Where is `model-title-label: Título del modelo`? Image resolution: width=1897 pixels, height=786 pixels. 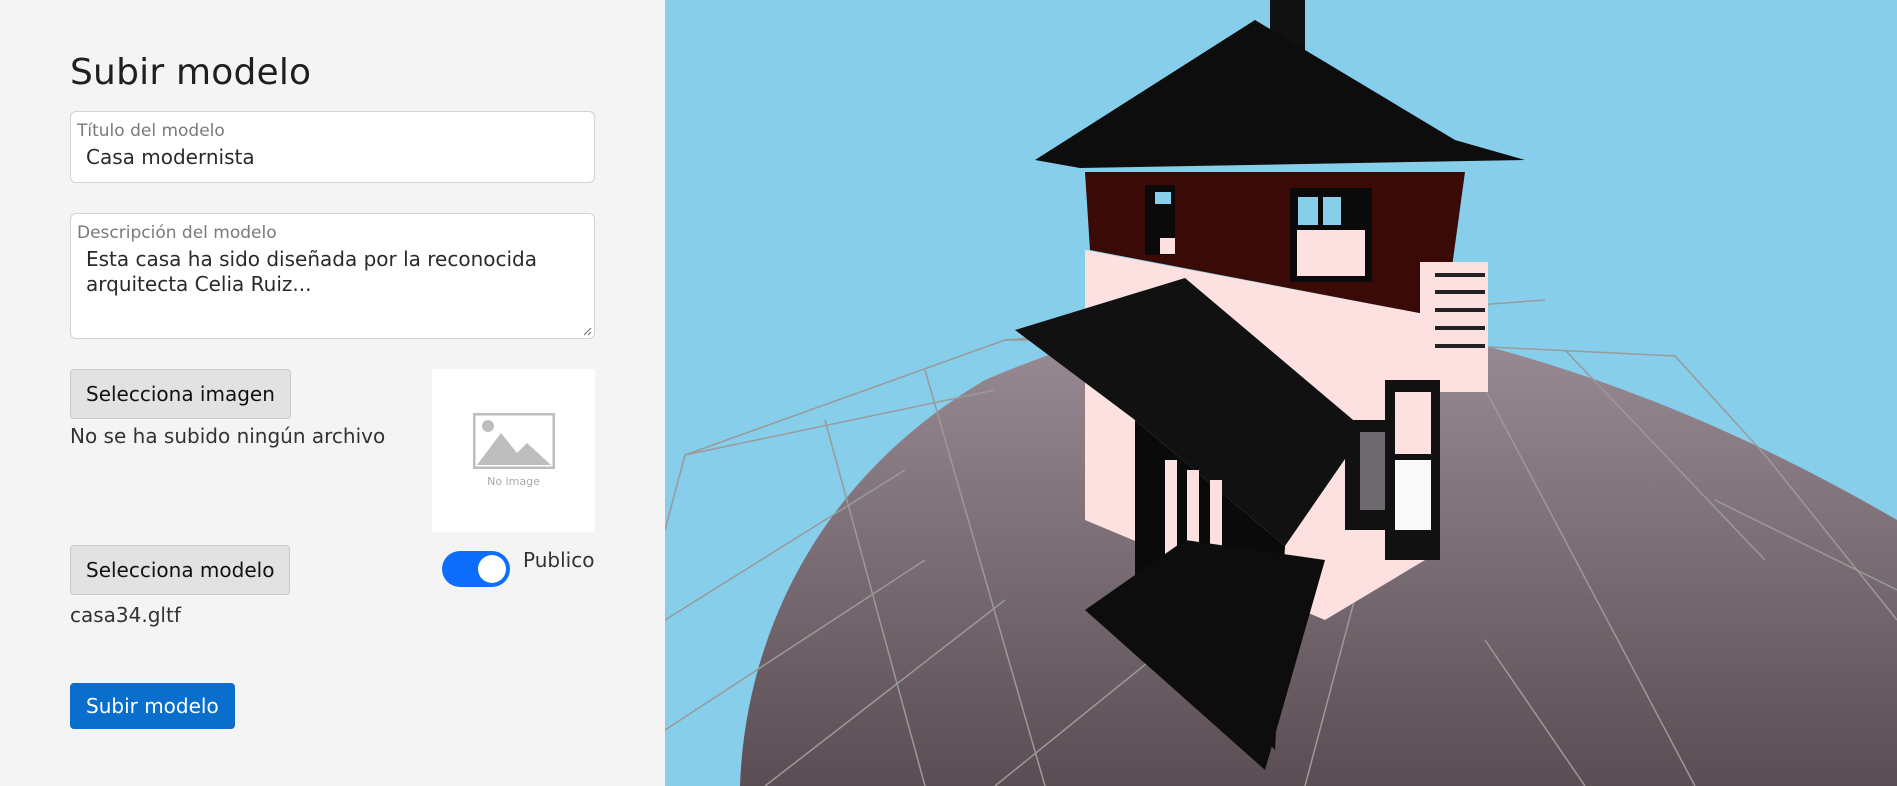 model-title-label: Título del modelo is located at coordinates (151, 131).